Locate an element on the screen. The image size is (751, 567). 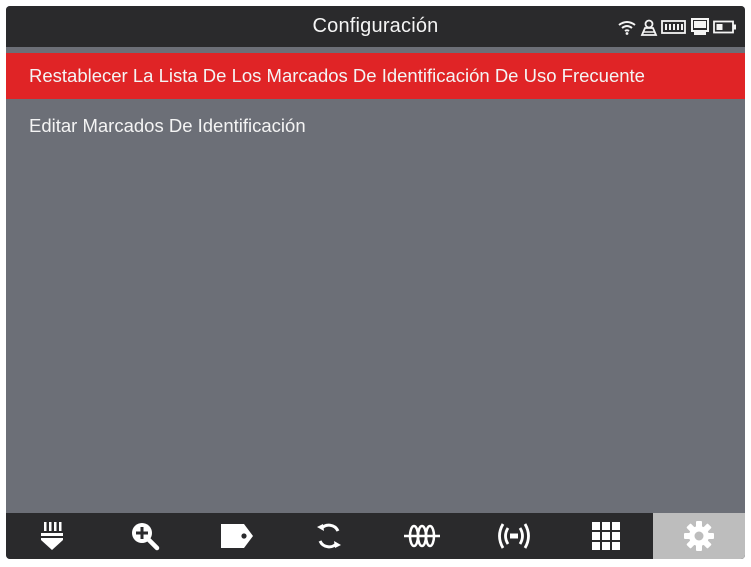
menu-item-label: Editar Marcados De Identificación is located at coordinates (167, 125).